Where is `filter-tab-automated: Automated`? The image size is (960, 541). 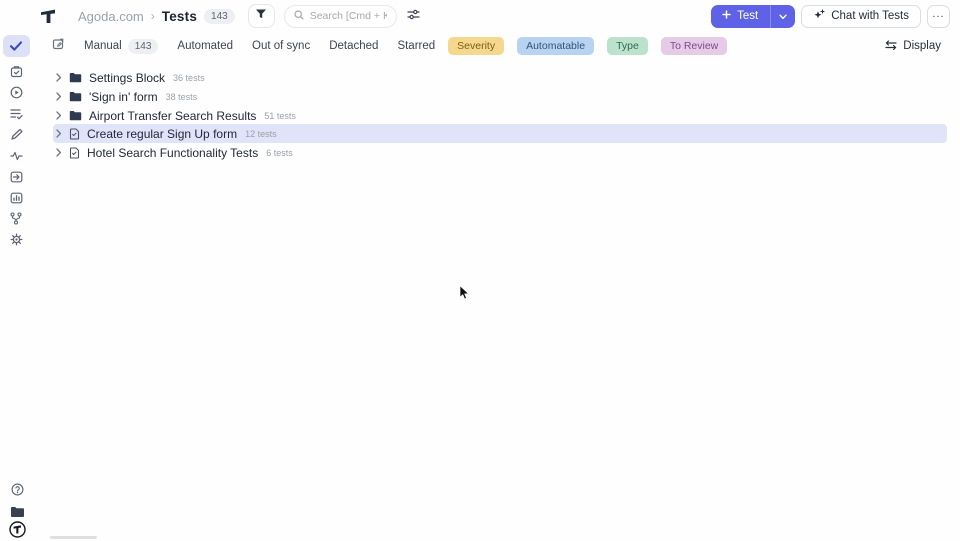
filter-tab-automated: Automated is located at coordinates (205, 46).